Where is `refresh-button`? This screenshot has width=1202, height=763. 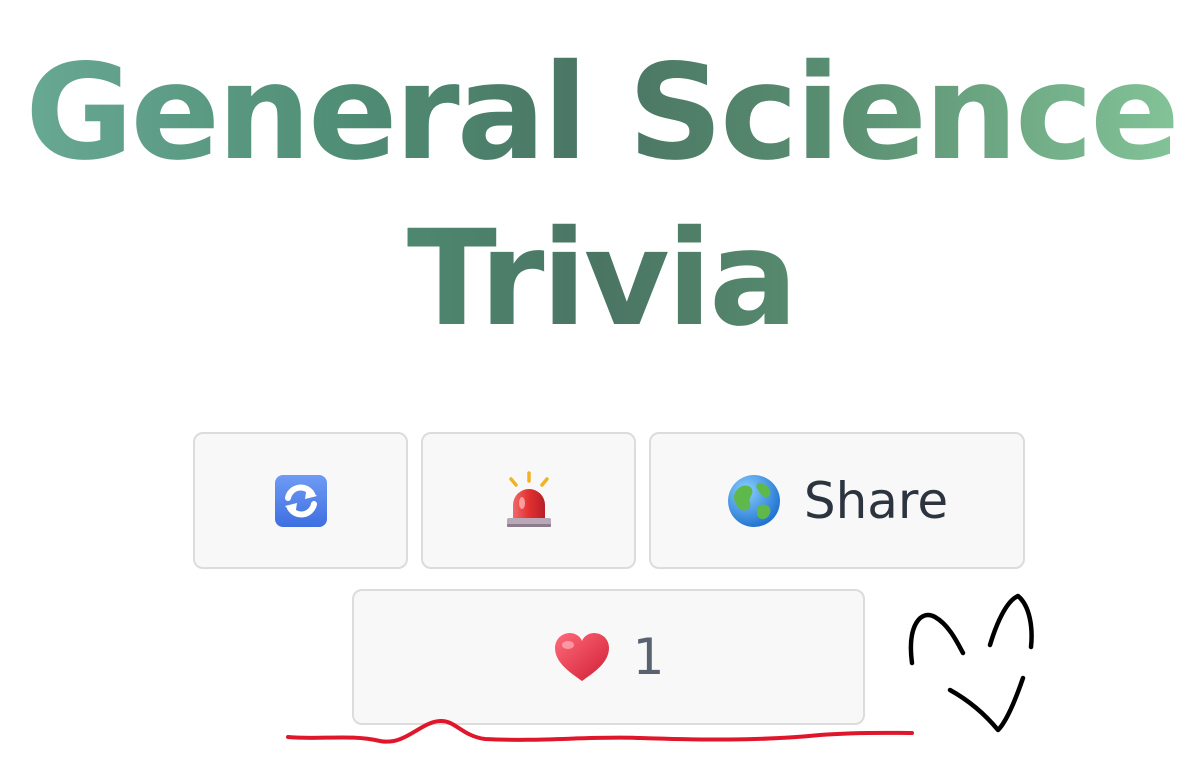 refresh-button is located at coordinates (300, 500).